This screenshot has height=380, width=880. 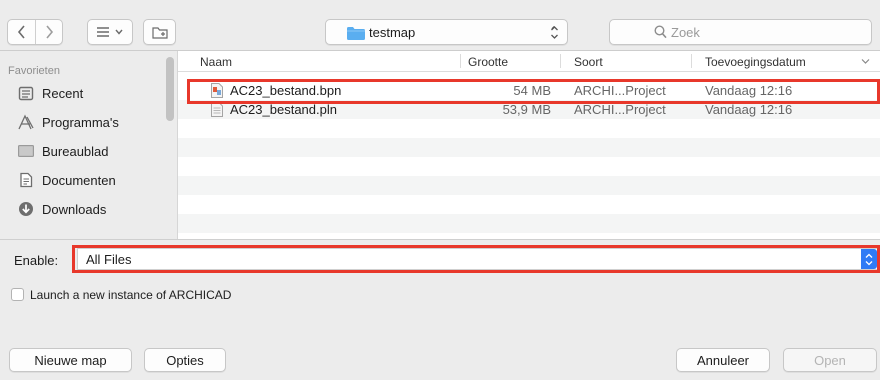 I want to click on new-folder-toolbar-button, so click(x=159, y=32).